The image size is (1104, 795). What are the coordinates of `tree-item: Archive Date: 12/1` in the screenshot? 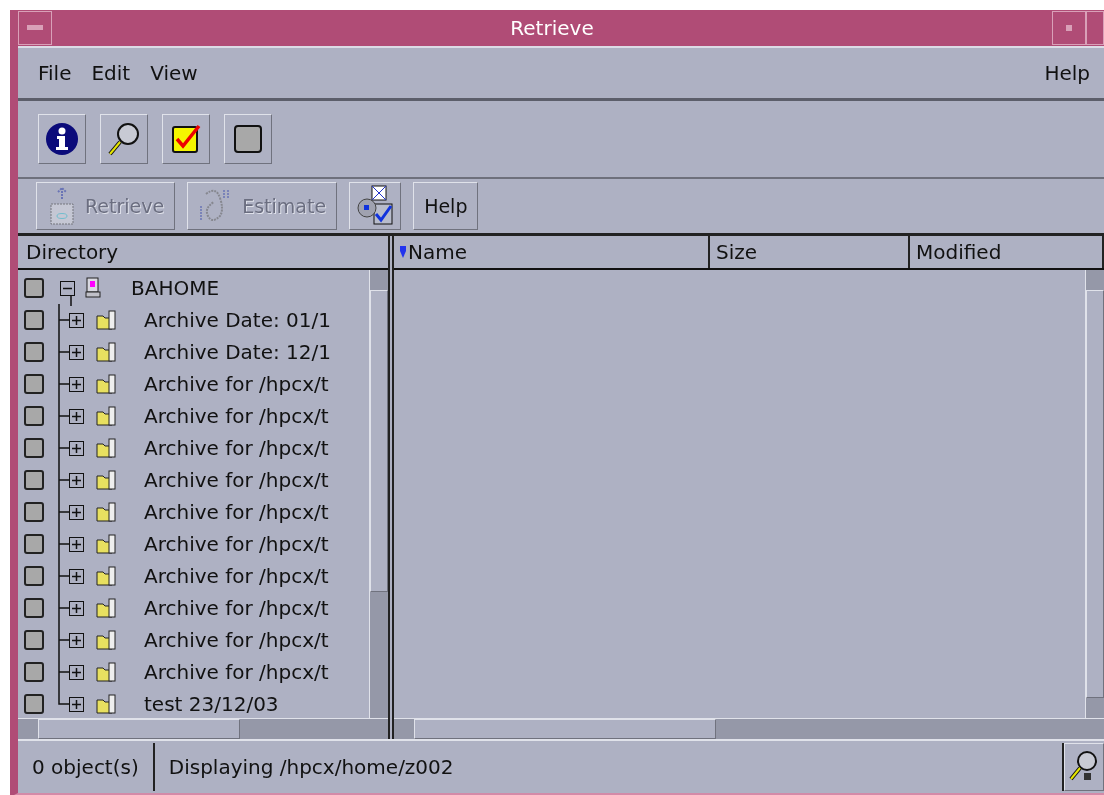 It's located at (237, 352).